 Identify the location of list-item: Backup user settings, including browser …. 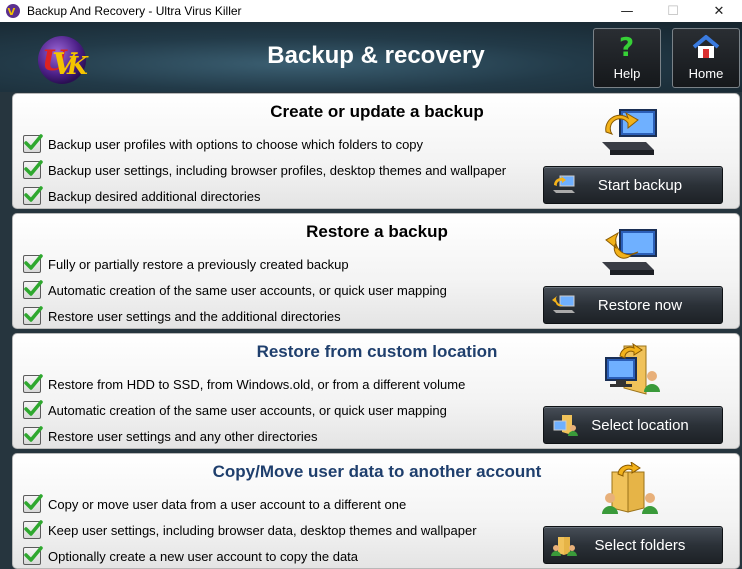
(264, 170).